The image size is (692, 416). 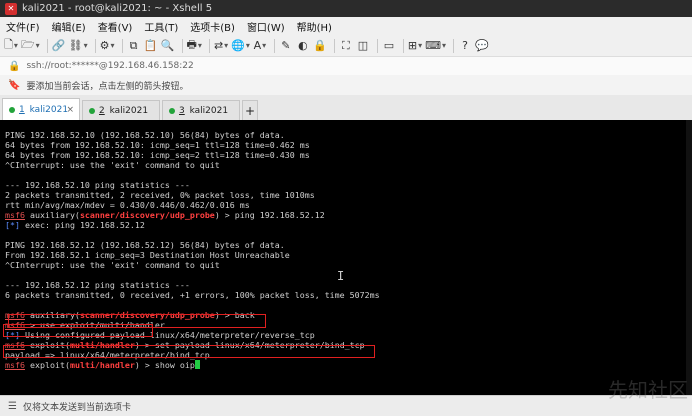 What do you see at coordinates (70, 110) in the screenshot?
I see `tab-close-icon: ×` at bounding box center [70, 110].